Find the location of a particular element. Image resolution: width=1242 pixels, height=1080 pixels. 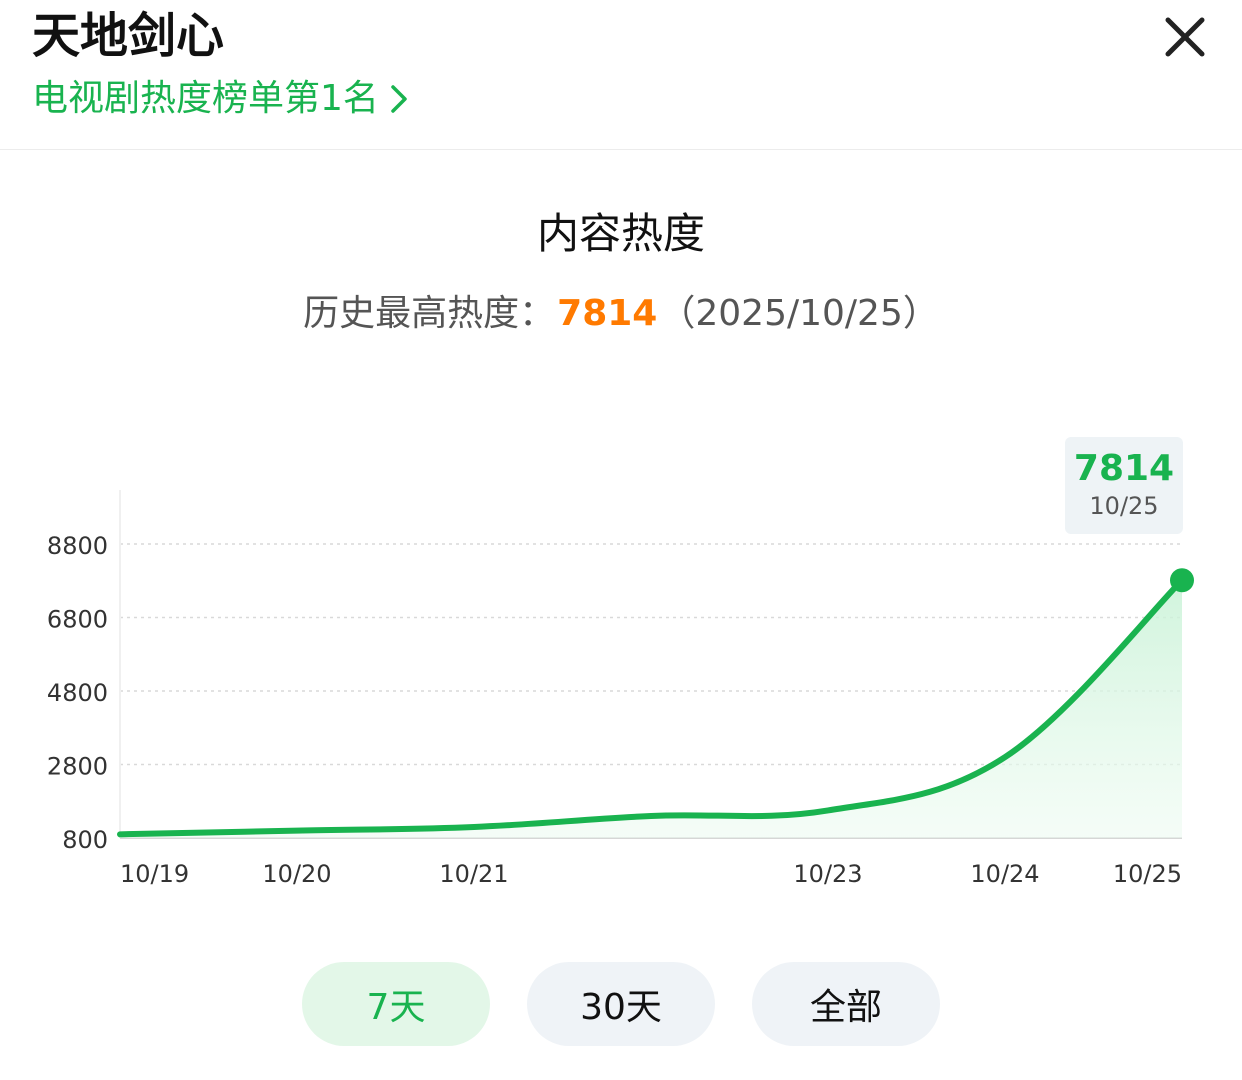

y-tick-label: 6800 is located at coordinates (77, 620).